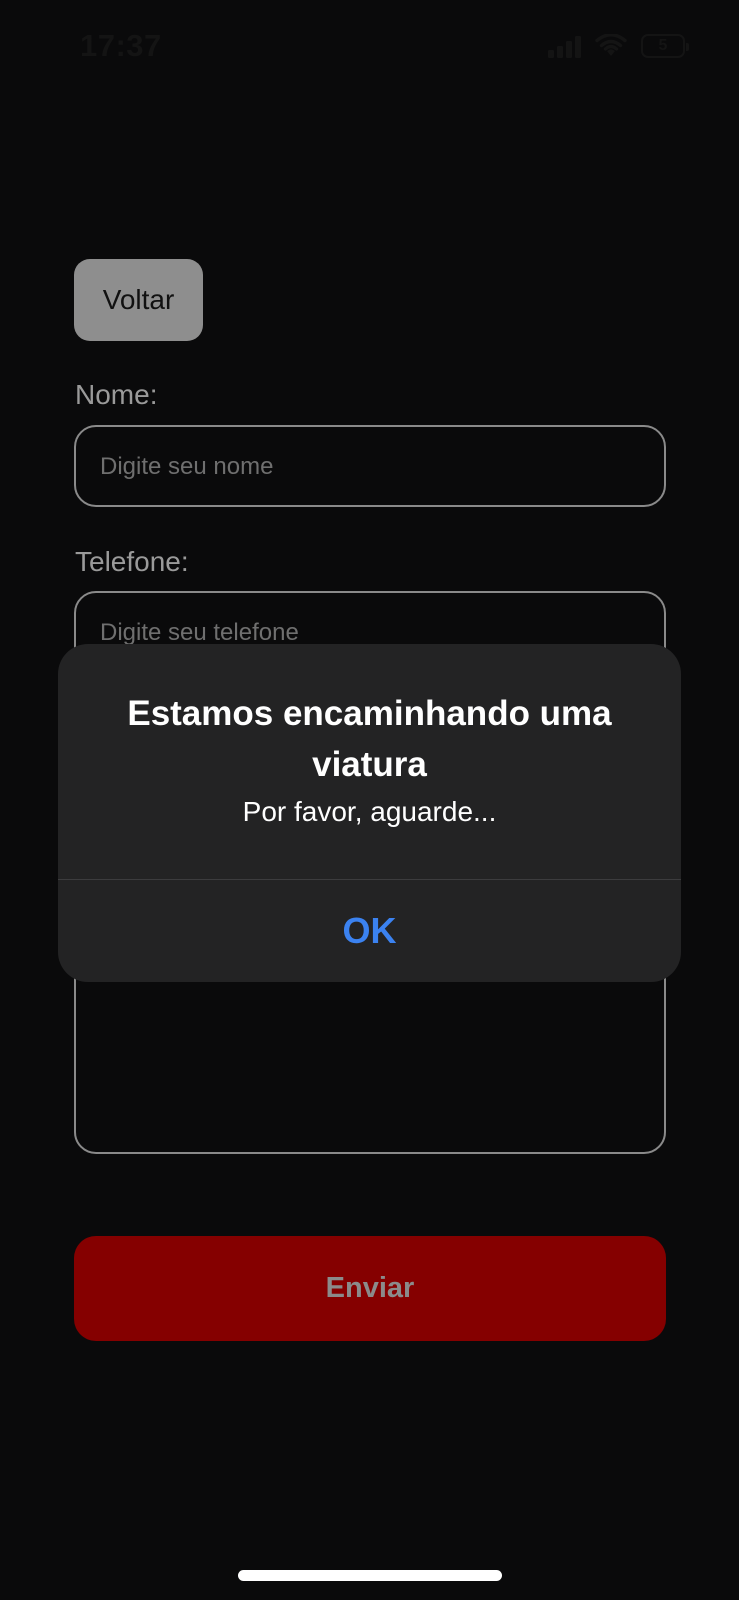  Describe the element at coordinates (611, 45) in the screenshot. I see `wifi-icon` at that location.